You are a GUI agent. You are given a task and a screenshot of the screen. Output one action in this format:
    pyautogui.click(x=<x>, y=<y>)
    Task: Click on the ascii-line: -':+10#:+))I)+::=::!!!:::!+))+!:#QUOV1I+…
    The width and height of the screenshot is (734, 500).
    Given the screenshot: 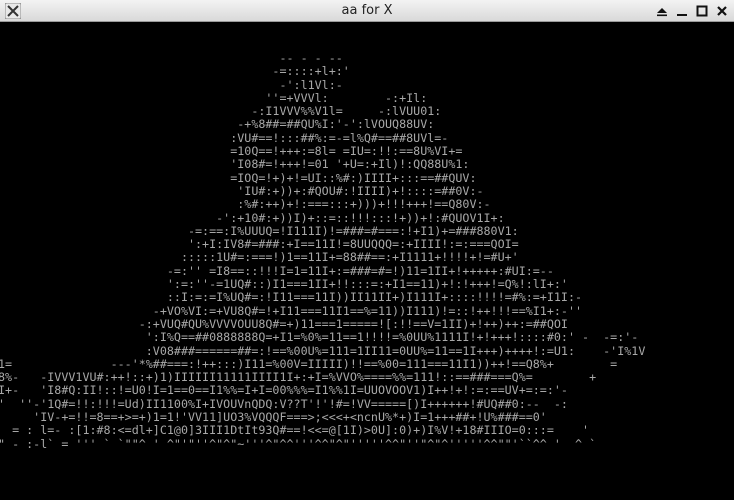 What is the action you would take?
    pyautogui.click(x=252, y=217)
    